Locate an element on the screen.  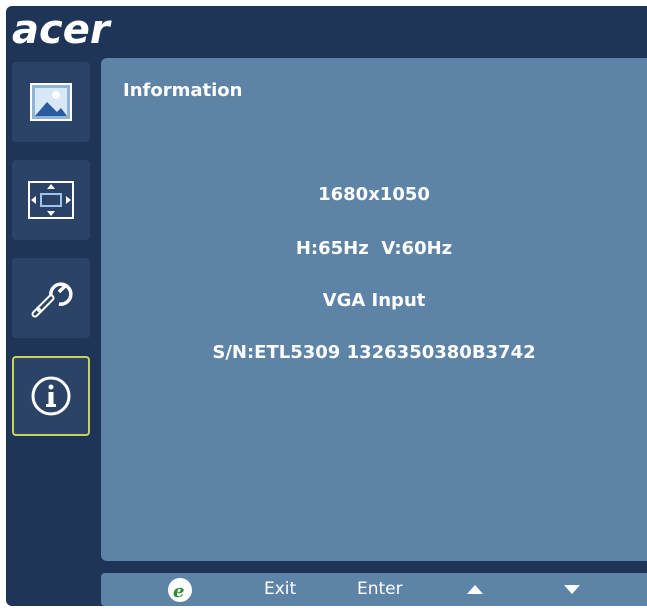
footer-bar: e Exit Enter is located at coordinates (374, 589).